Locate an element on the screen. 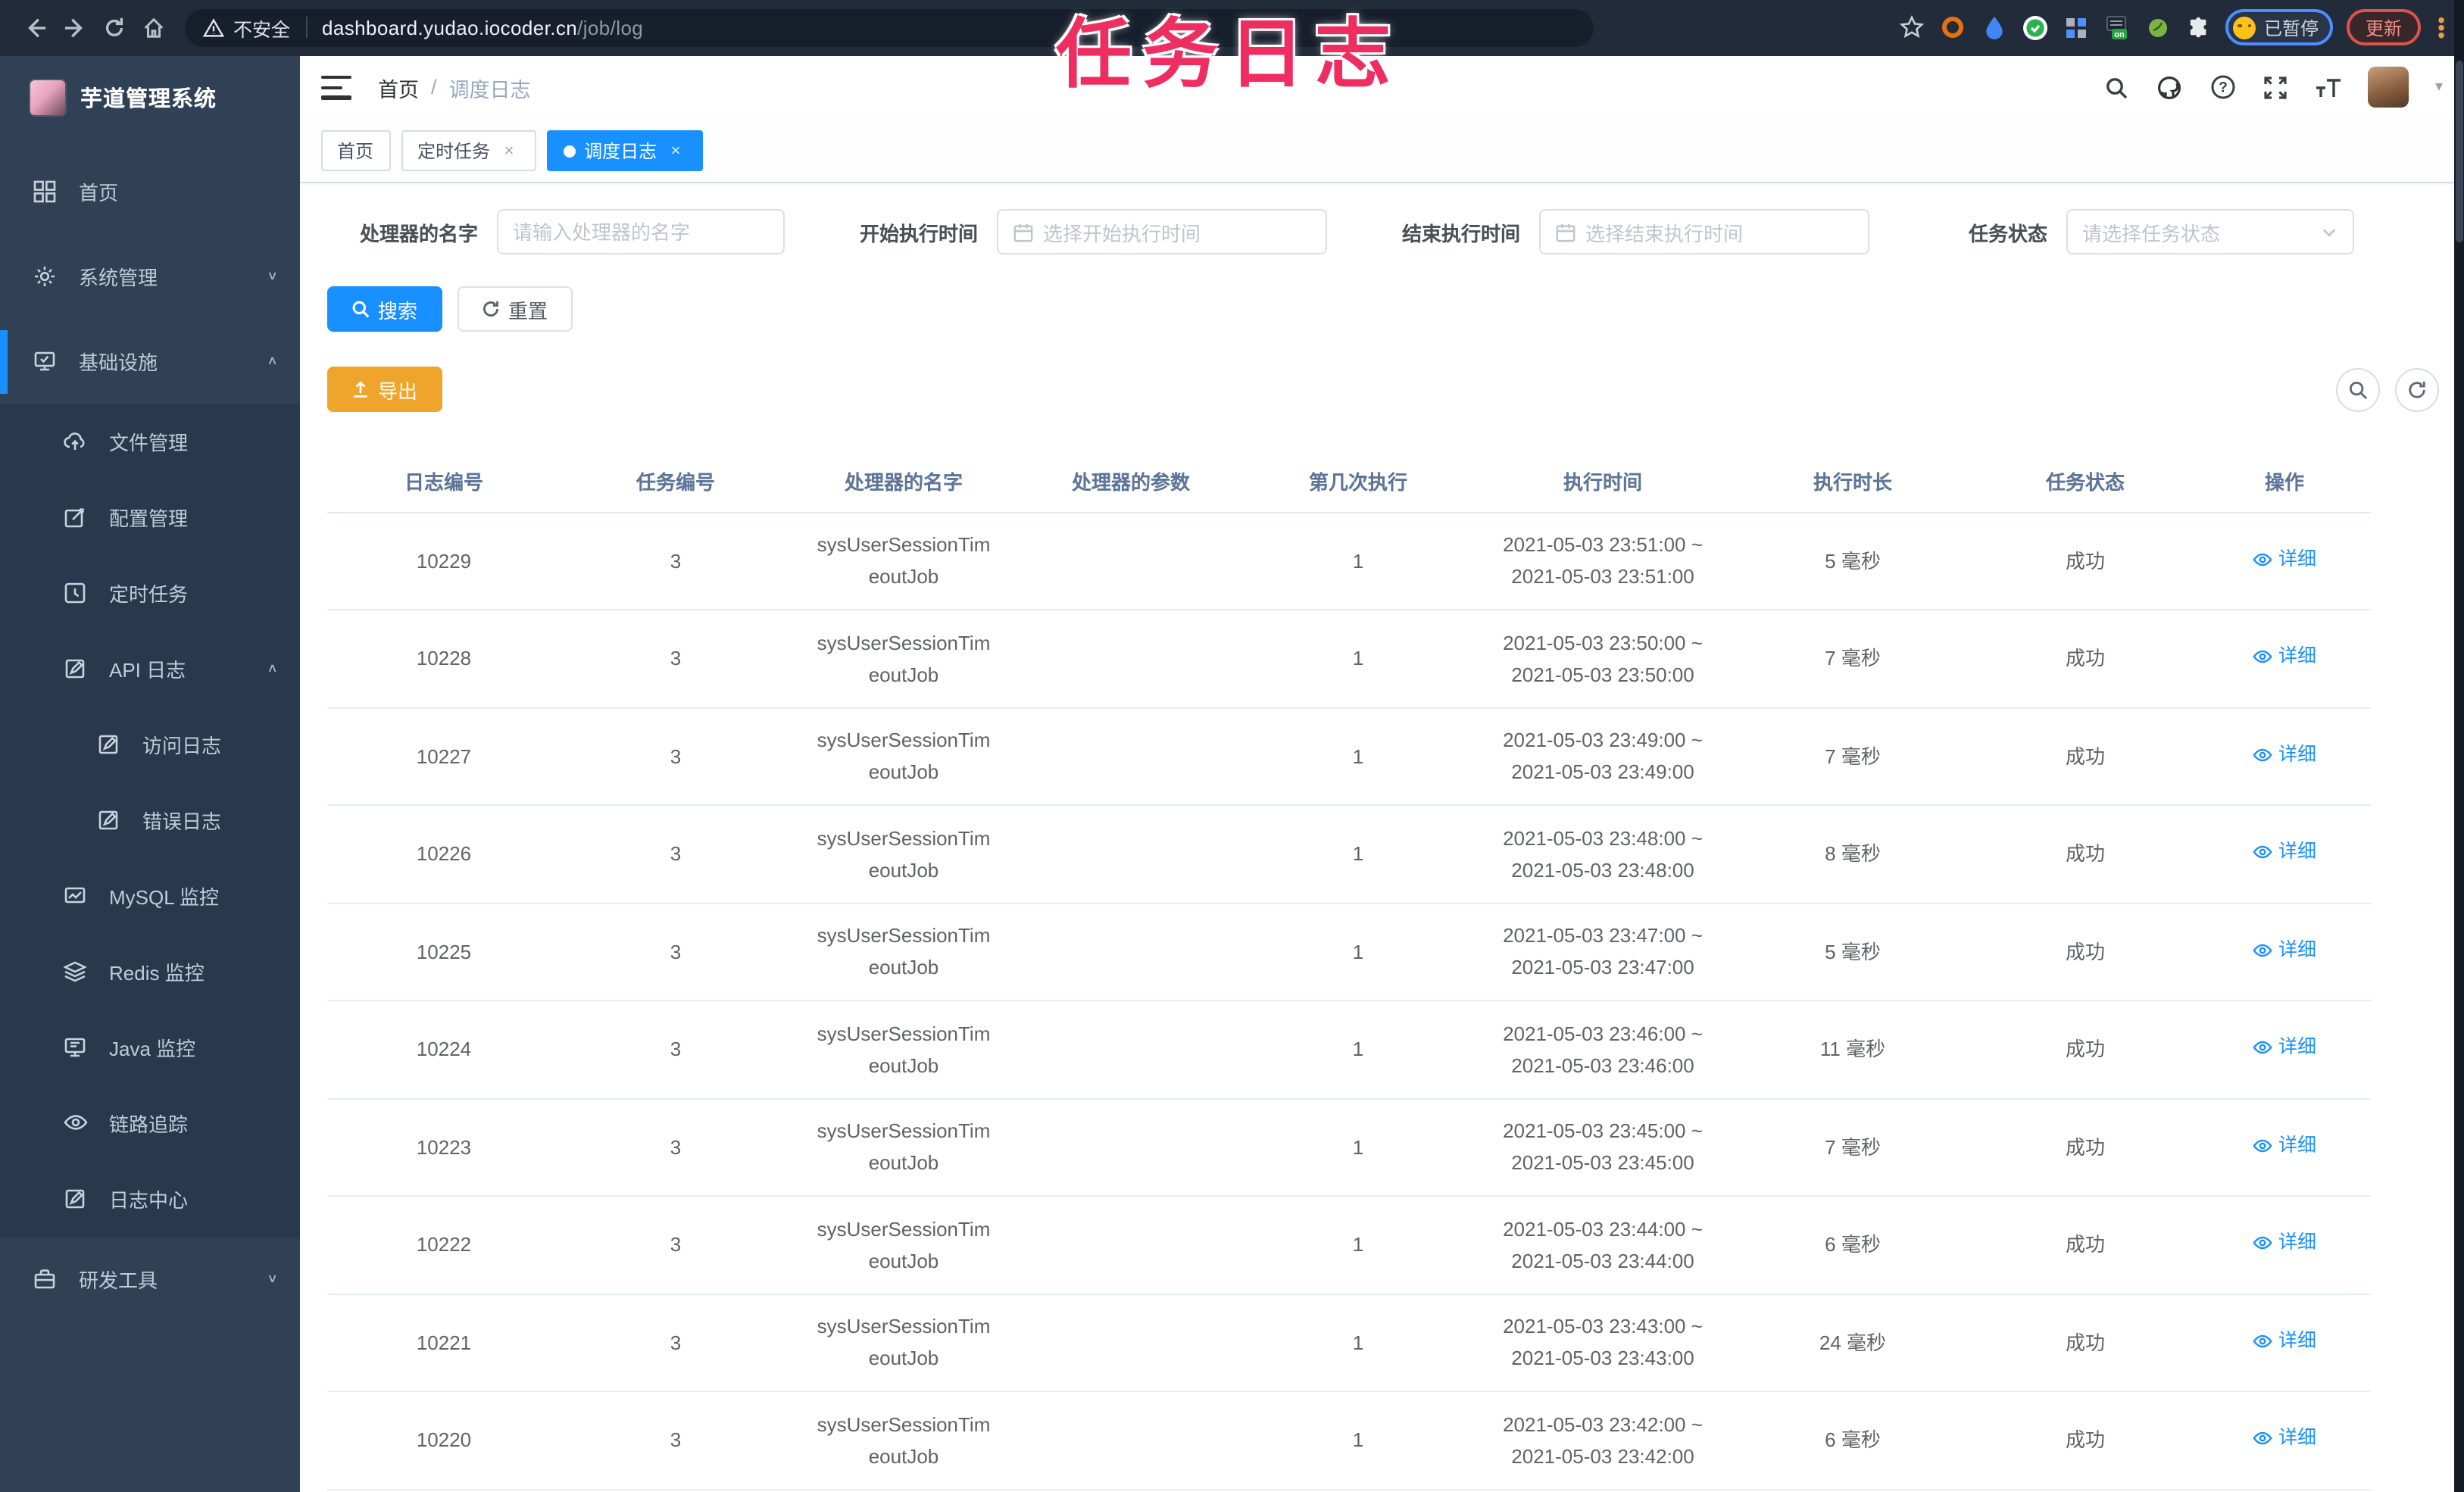 The image size is (2464, 1492). sidebar-toggle-hamburger-icon is located at coordinates (335, 88).